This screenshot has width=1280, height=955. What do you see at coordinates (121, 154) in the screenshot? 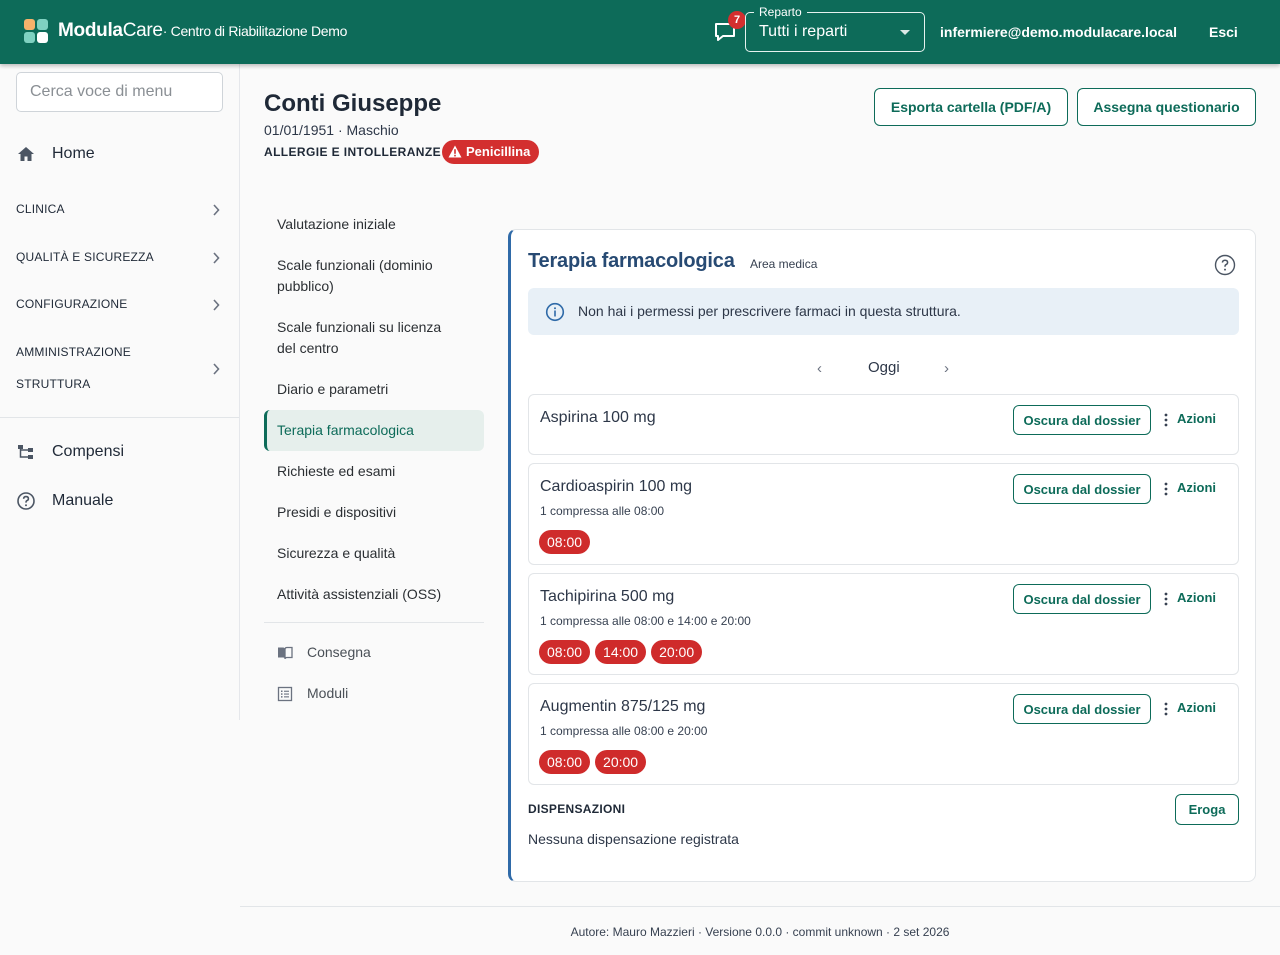
I see `sidebar-item-home: Home` at bounding box center [121, 154].